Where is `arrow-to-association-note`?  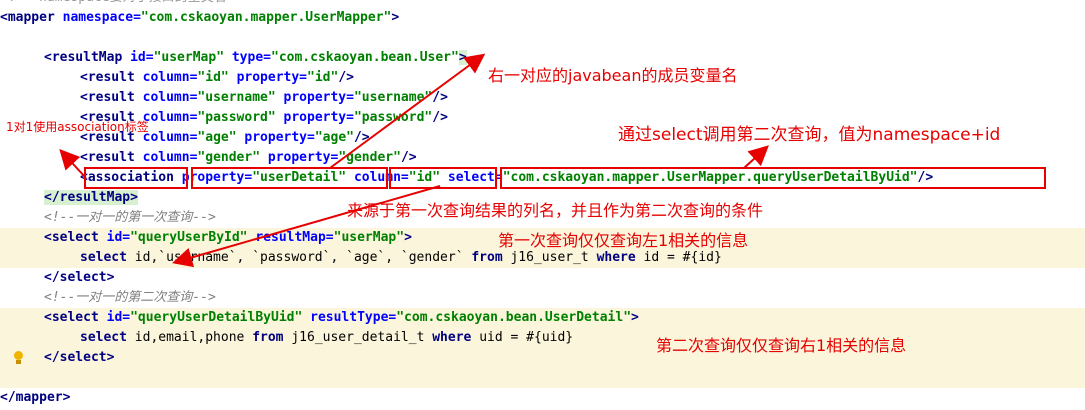
arrow-to-association-note is located at coordinates (73, 164).